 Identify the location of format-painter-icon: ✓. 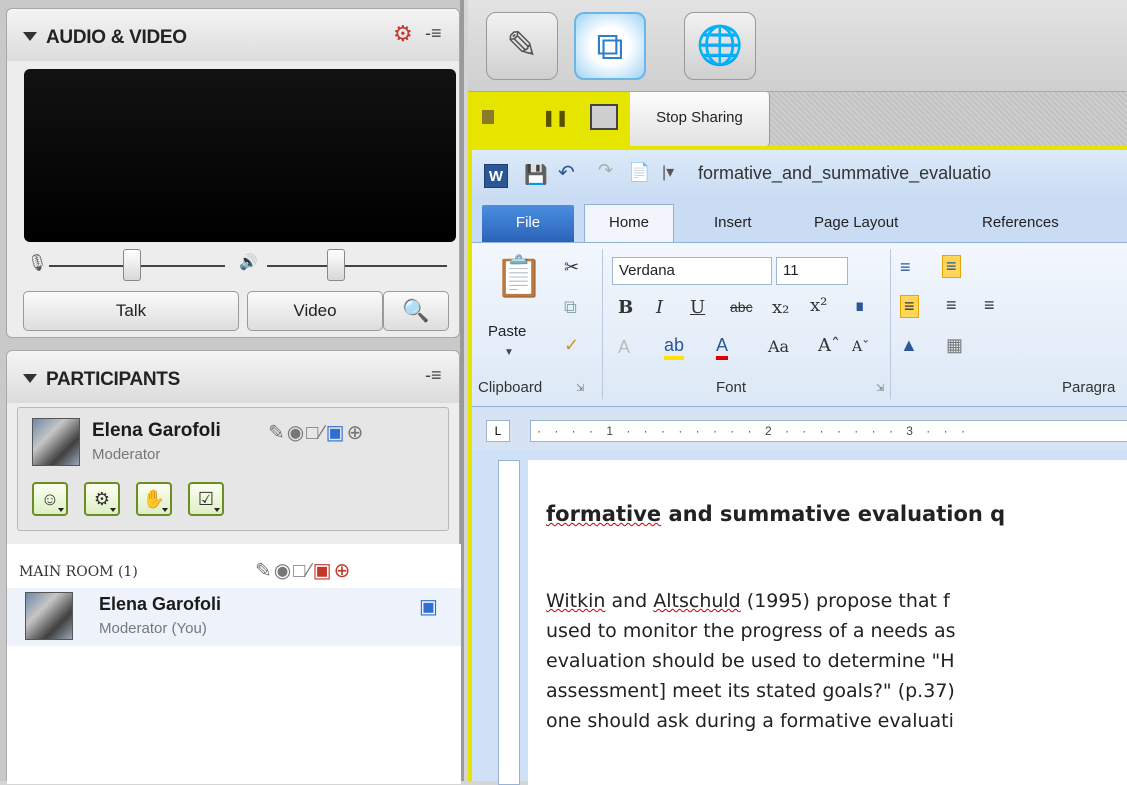
(571, 345).